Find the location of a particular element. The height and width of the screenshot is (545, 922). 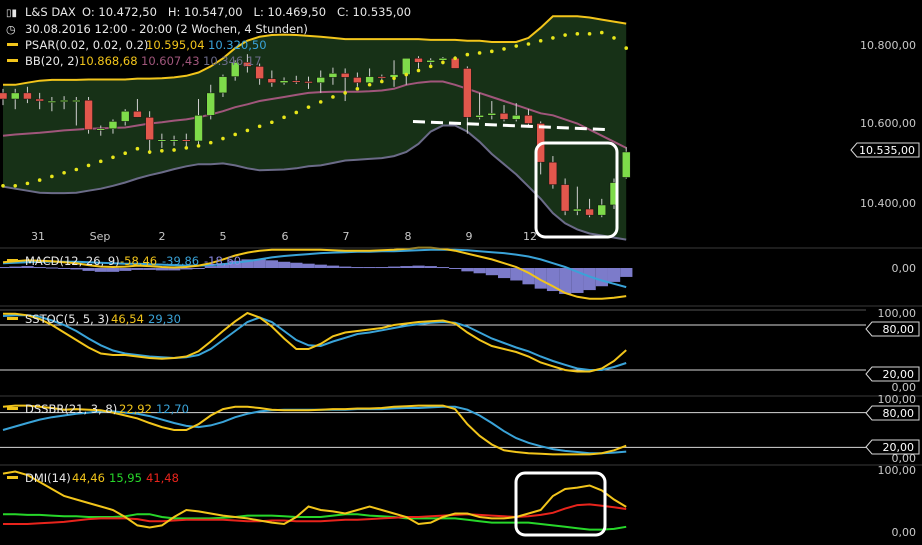

time-tick: Sep is located at coordinates (100, 236).